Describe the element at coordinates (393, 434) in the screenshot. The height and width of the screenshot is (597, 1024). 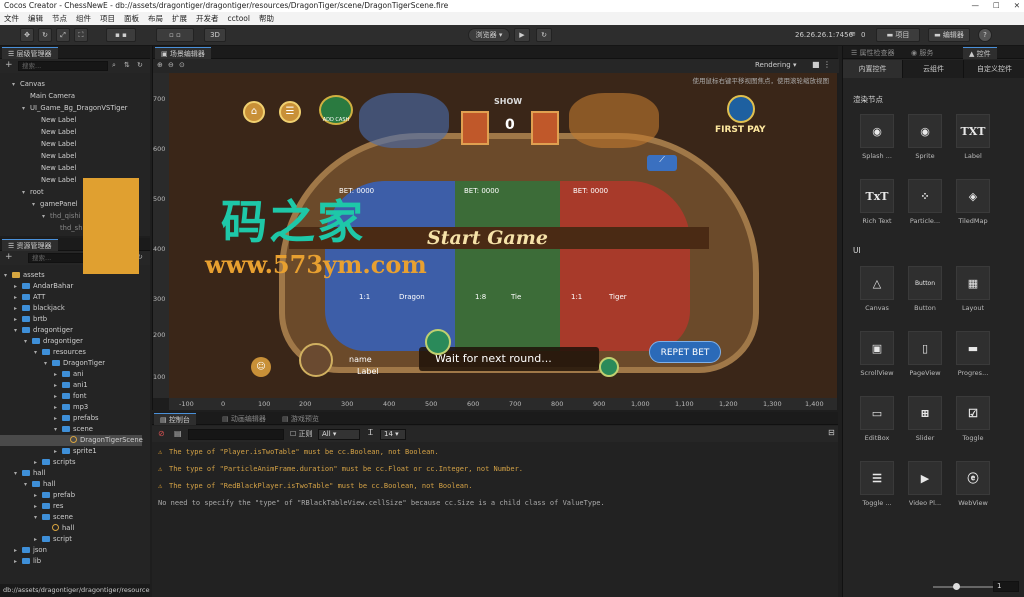
I see `font-size-select: 14 ▾` at that location.